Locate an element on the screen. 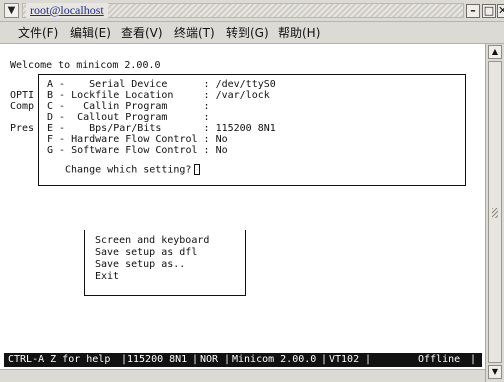 The width and height of the screenshot is (504, 382). prompt-text: Change which setting? is located at coordinates (128, 170).